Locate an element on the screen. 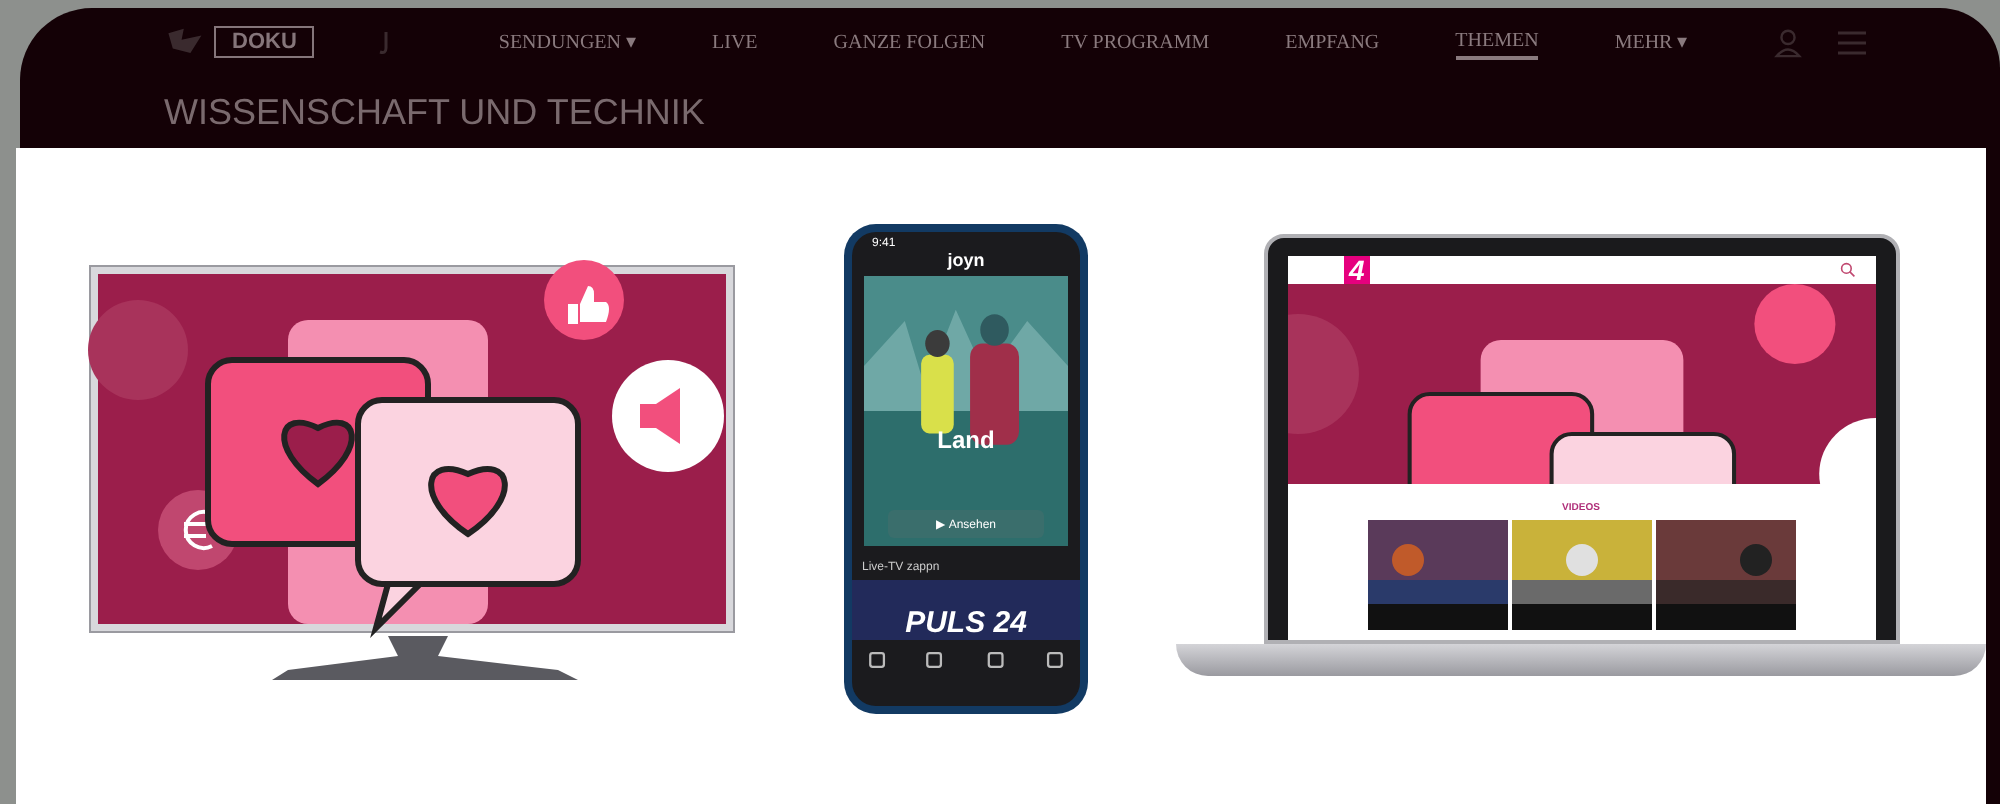 The height and width of the screenshot is (804, 2000). nav-link: THEMEN is located at coordinates (1497, 42).